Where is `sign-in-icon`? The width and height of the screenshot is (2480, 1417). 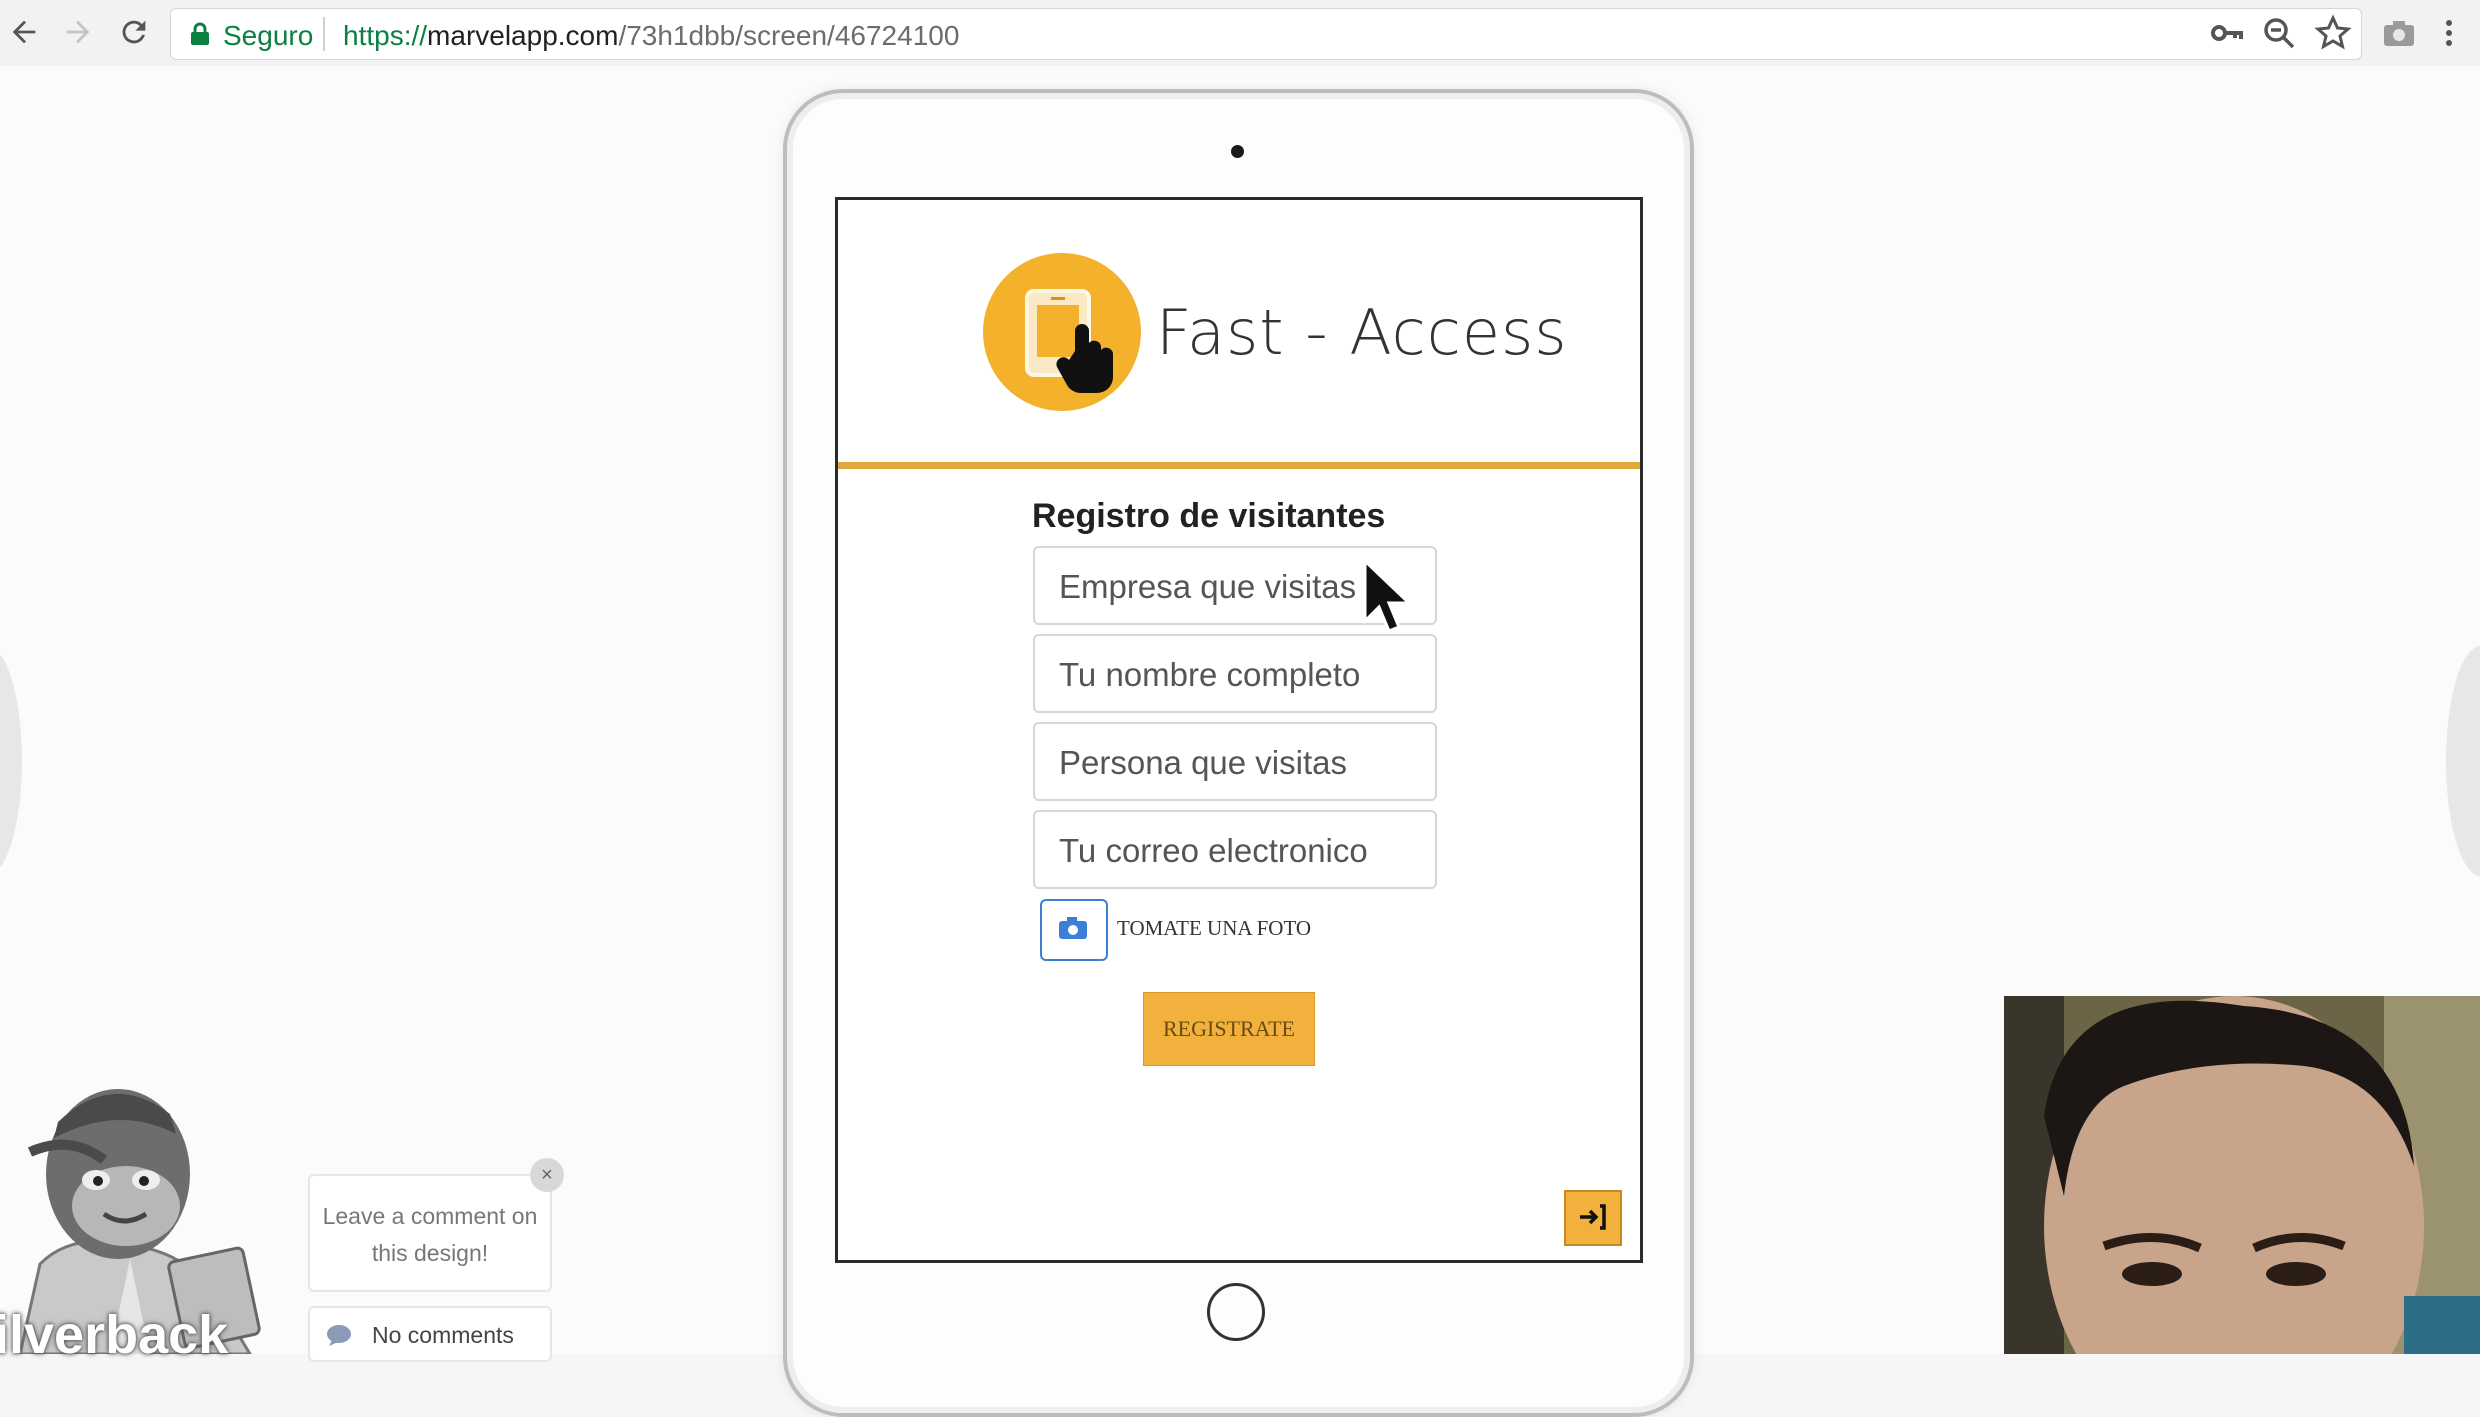
sign-in-icon is located at coordinates (1593, 1217).